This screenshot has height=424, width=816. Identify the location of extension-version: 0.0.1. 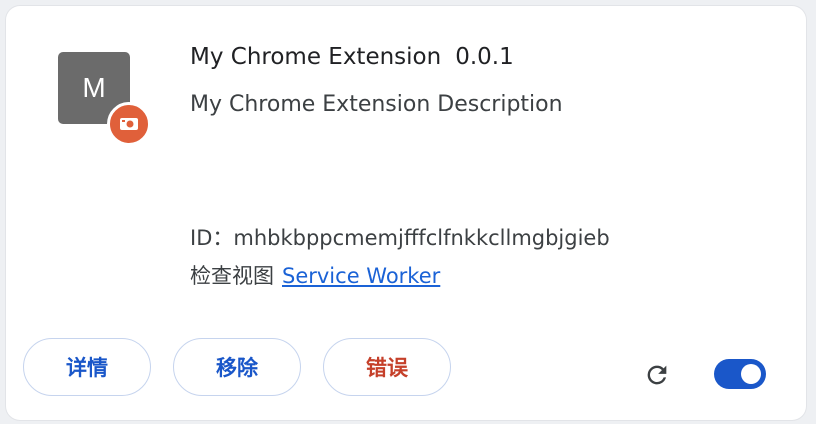
(484, 57).